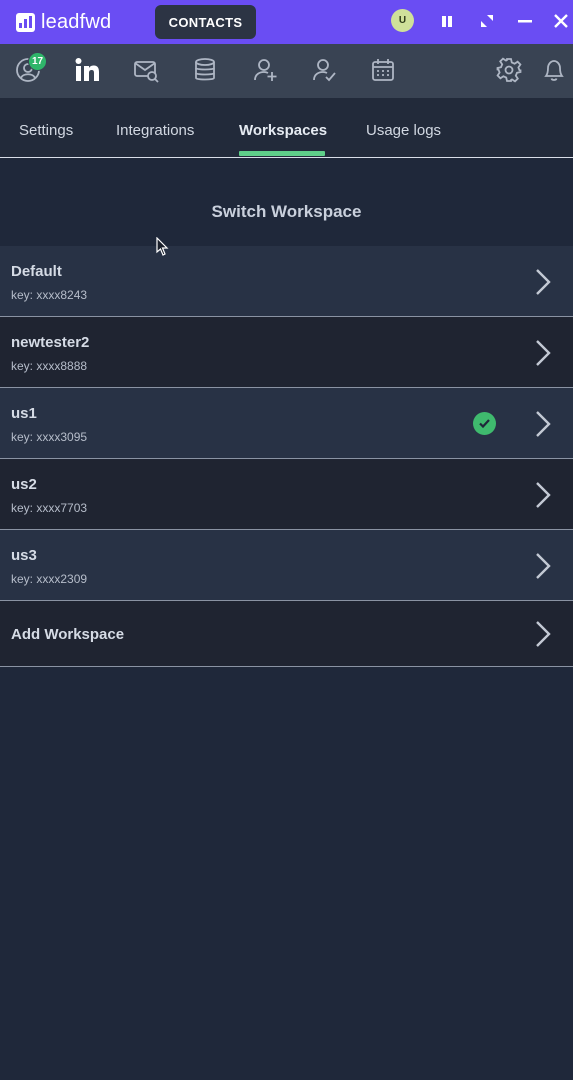 The height and width of the screenshot is (1080, 573). Describe the element at coordinates (447, 21) in the screenshot. I see `pause-icon` at that location.